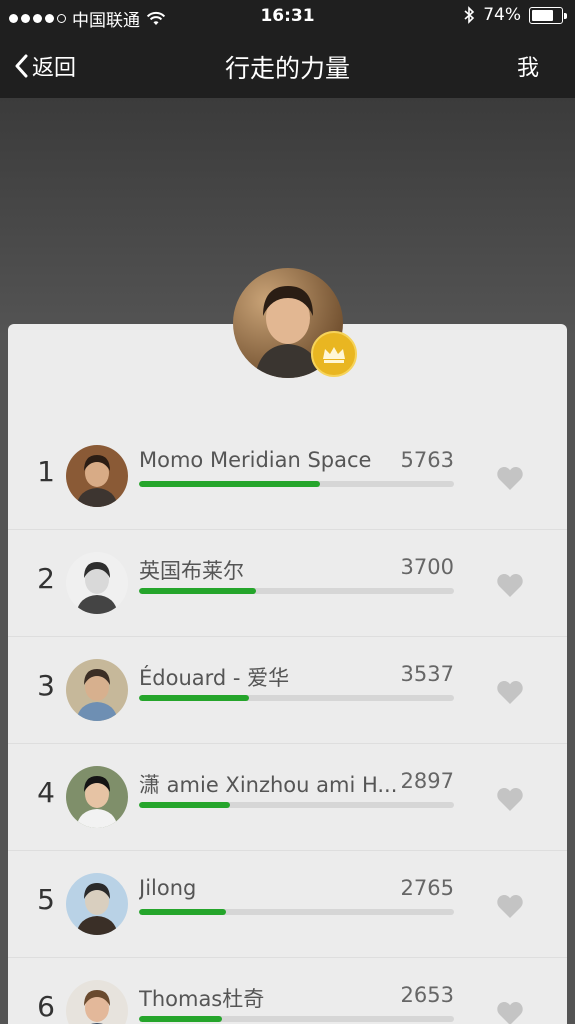  What do you see at coordinates (548, 15) in the screenshot?
I see `battery-icon` at bounding box center [548, 15].